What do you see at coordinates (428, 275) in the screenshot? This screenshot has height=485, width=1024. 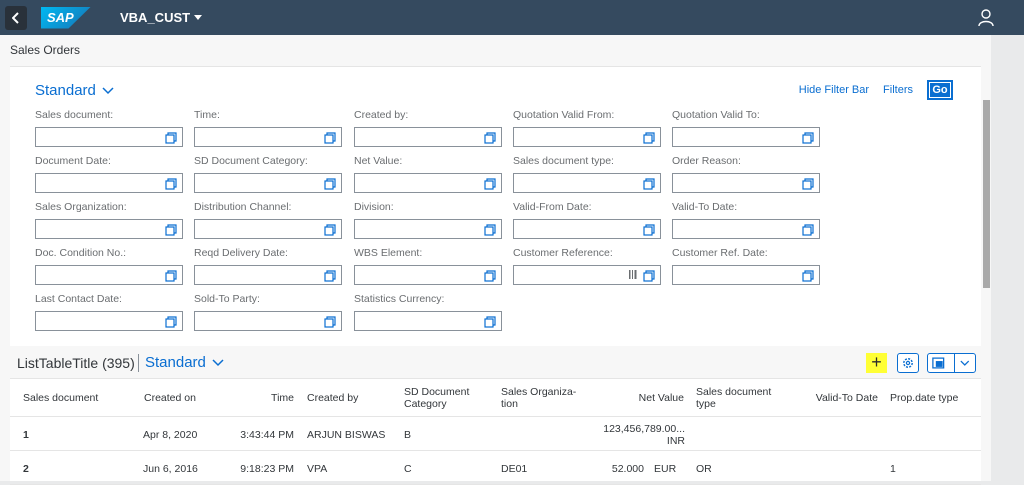 I see `wbs-element-input` at bounding box center [428, 275].